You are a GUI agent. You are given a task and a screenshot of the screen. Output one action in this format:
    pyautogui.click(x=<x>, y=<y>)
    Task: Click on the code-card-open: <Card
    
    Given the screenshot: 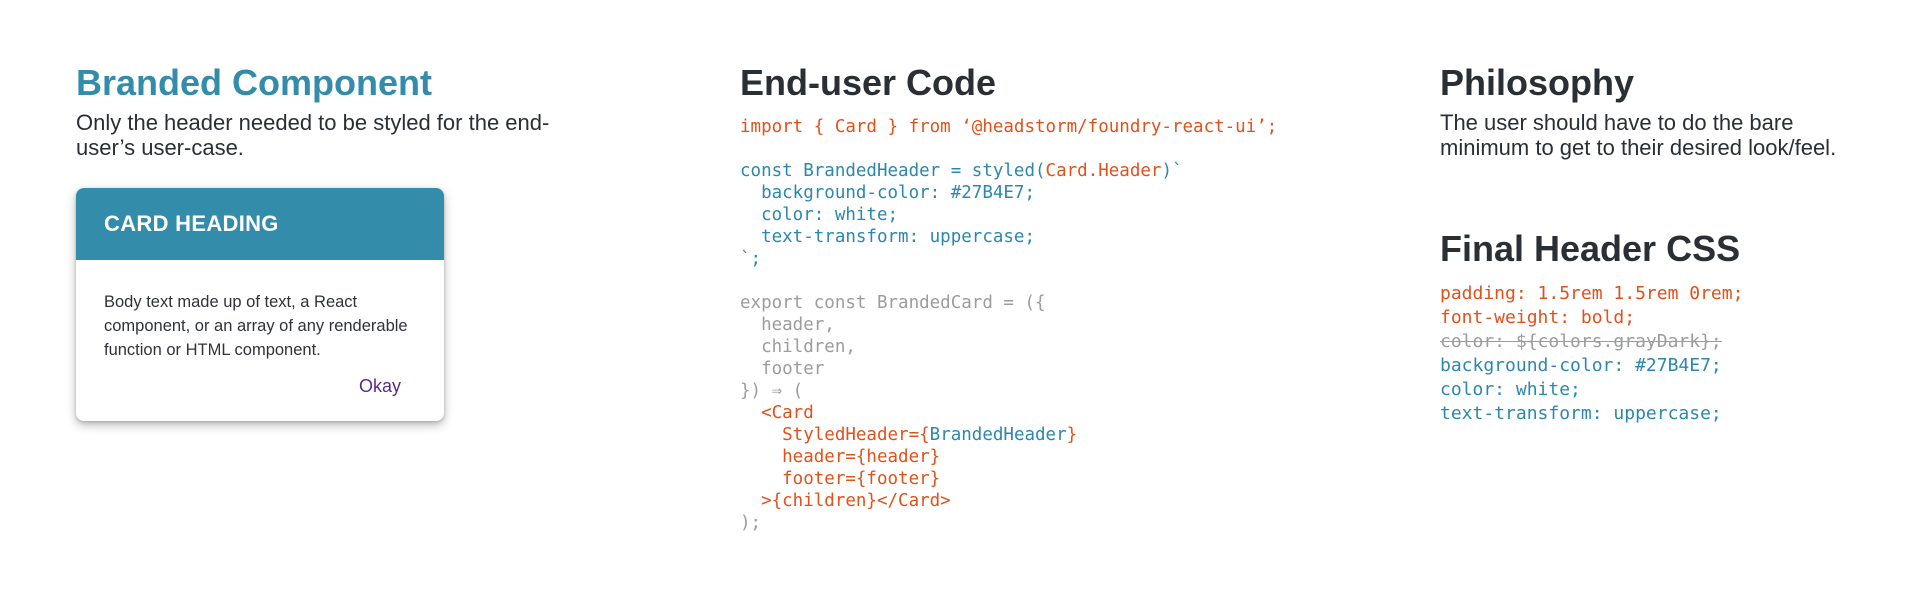 What is the action you would take?
    pyautogui.click(x=777, y=413)
    